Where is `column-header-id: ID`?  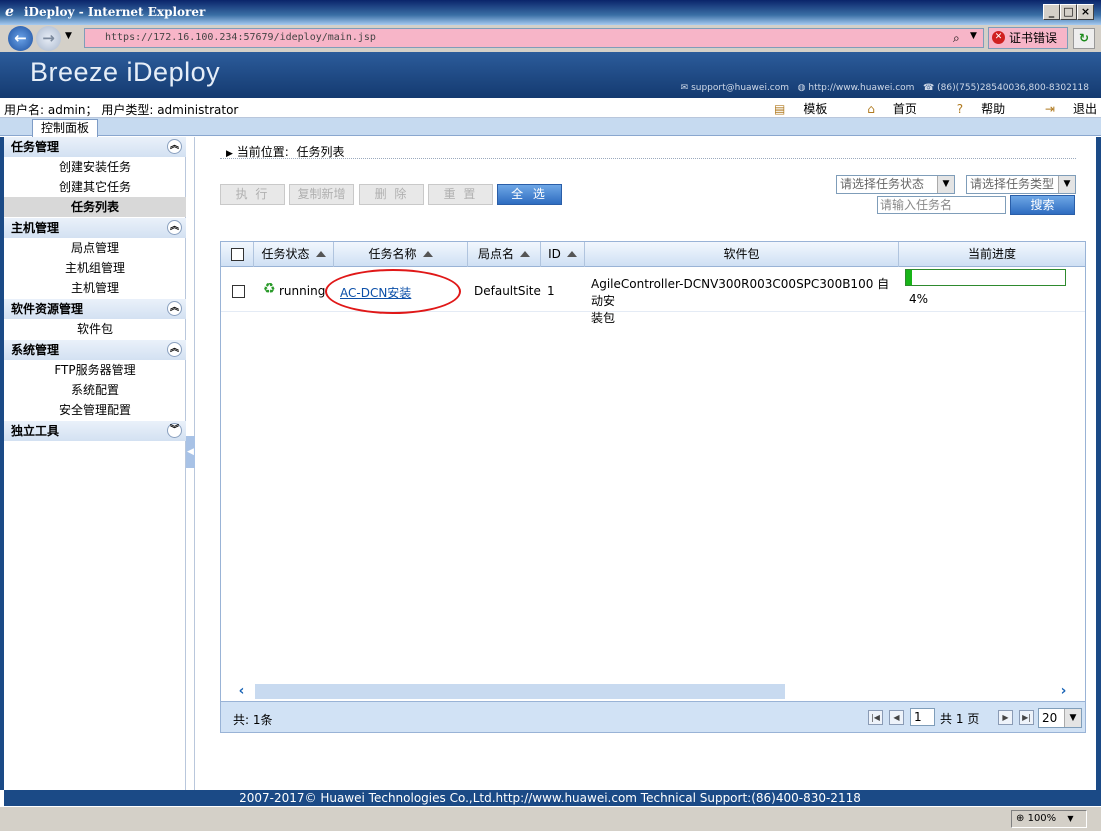 column-header-id: ID is located at coordinates (563, 254).